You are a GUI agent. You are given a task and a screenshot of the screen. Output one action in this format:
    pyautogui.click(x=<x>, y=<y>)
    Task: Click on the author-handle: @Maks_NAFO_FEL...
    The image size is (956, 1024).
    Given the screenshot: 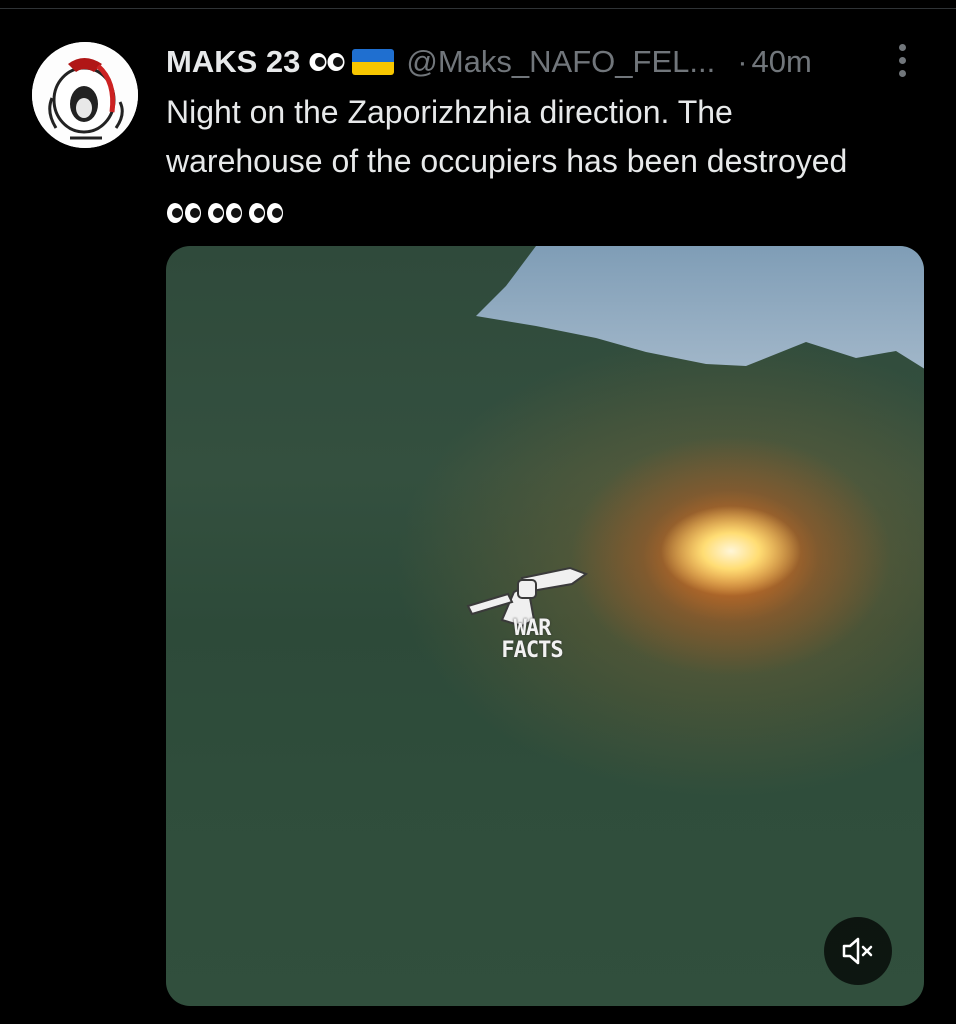 What is the action you would take?
    pyautogui.click(x=560, y=62)
    